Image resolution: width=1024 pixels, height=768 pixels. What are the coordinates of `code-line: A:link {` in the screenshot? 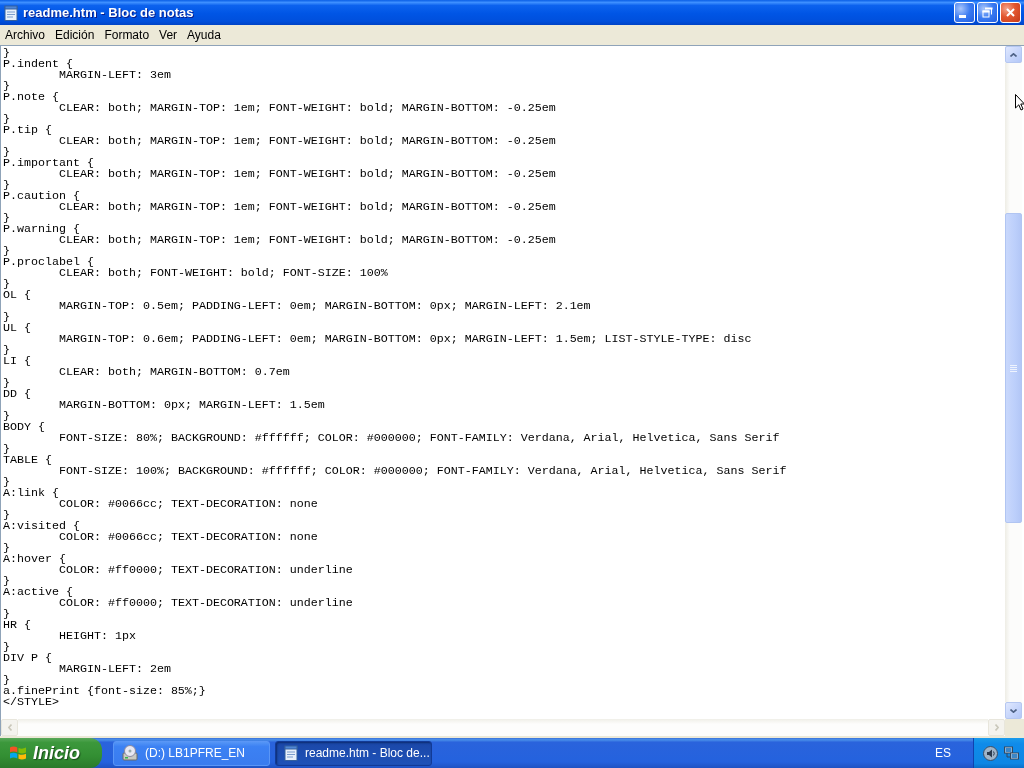 It's located at (31, 493).